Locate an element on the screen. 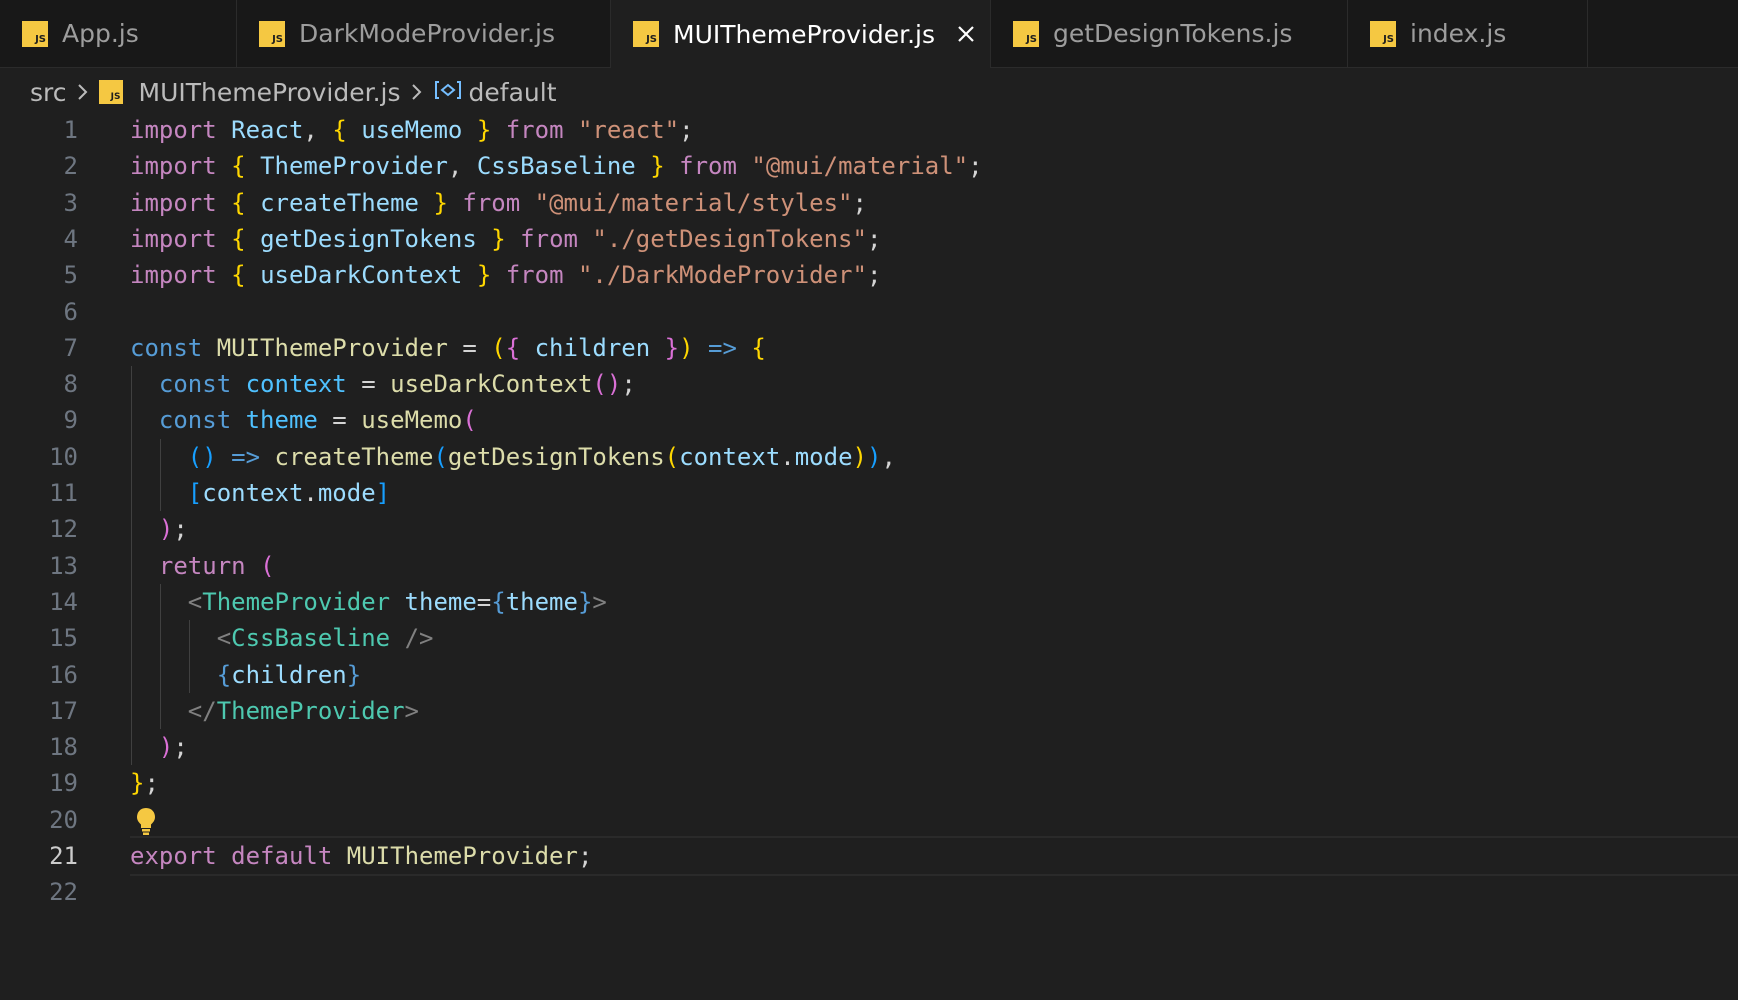 The height and width of the screenshot is (1000, 1738). code-token: const is located at coordinates (195, 384).